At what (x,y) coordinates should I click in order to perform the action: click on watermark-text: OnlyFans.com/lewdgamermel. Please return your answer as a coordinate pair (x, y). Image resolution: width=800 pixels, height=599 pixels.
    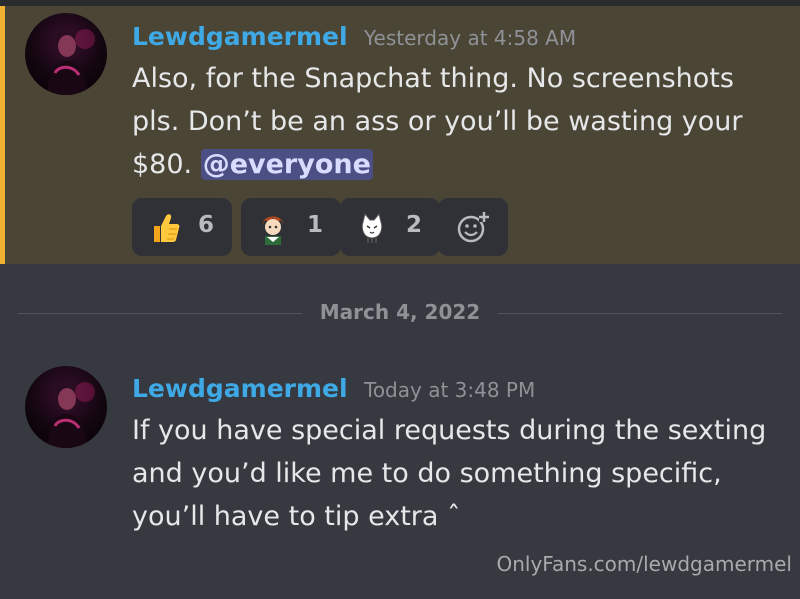
    Looking at the image, I should click on (644, 564).